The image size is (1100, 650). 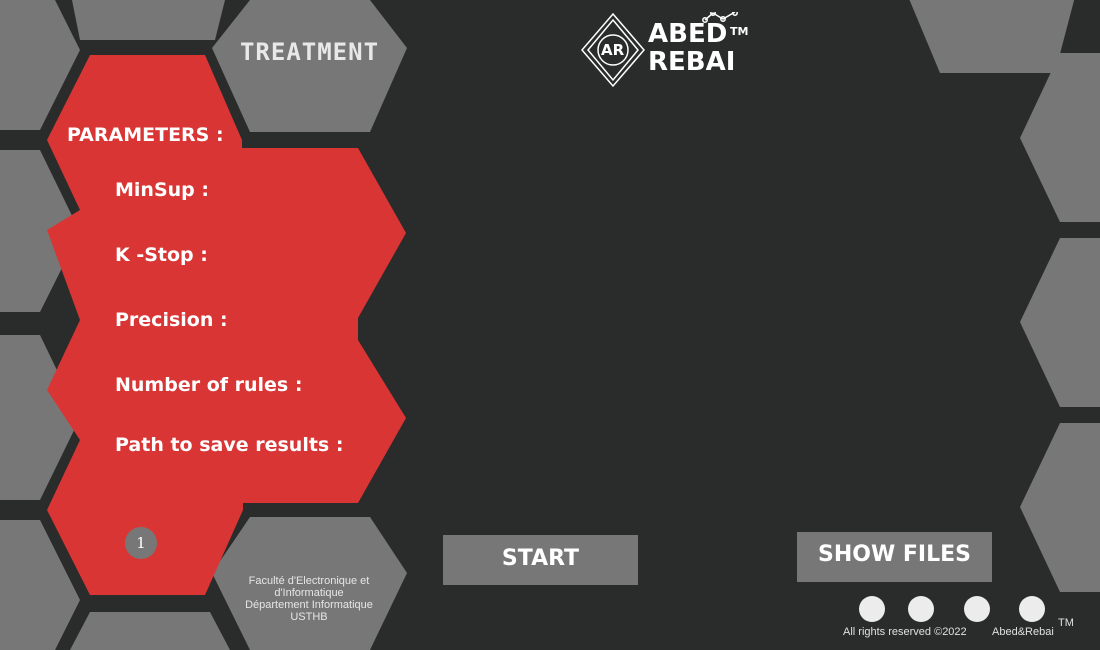 What do you see at coordinates (613, 50) in the screenshot?
I see `logo-mark: AR` at bounding box center [613, 50].